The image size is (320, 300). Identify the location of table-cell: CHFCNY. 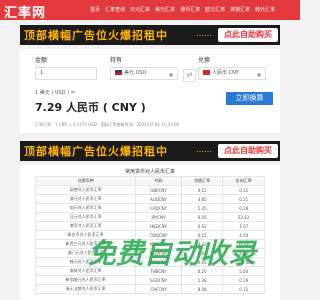
(158, 289).